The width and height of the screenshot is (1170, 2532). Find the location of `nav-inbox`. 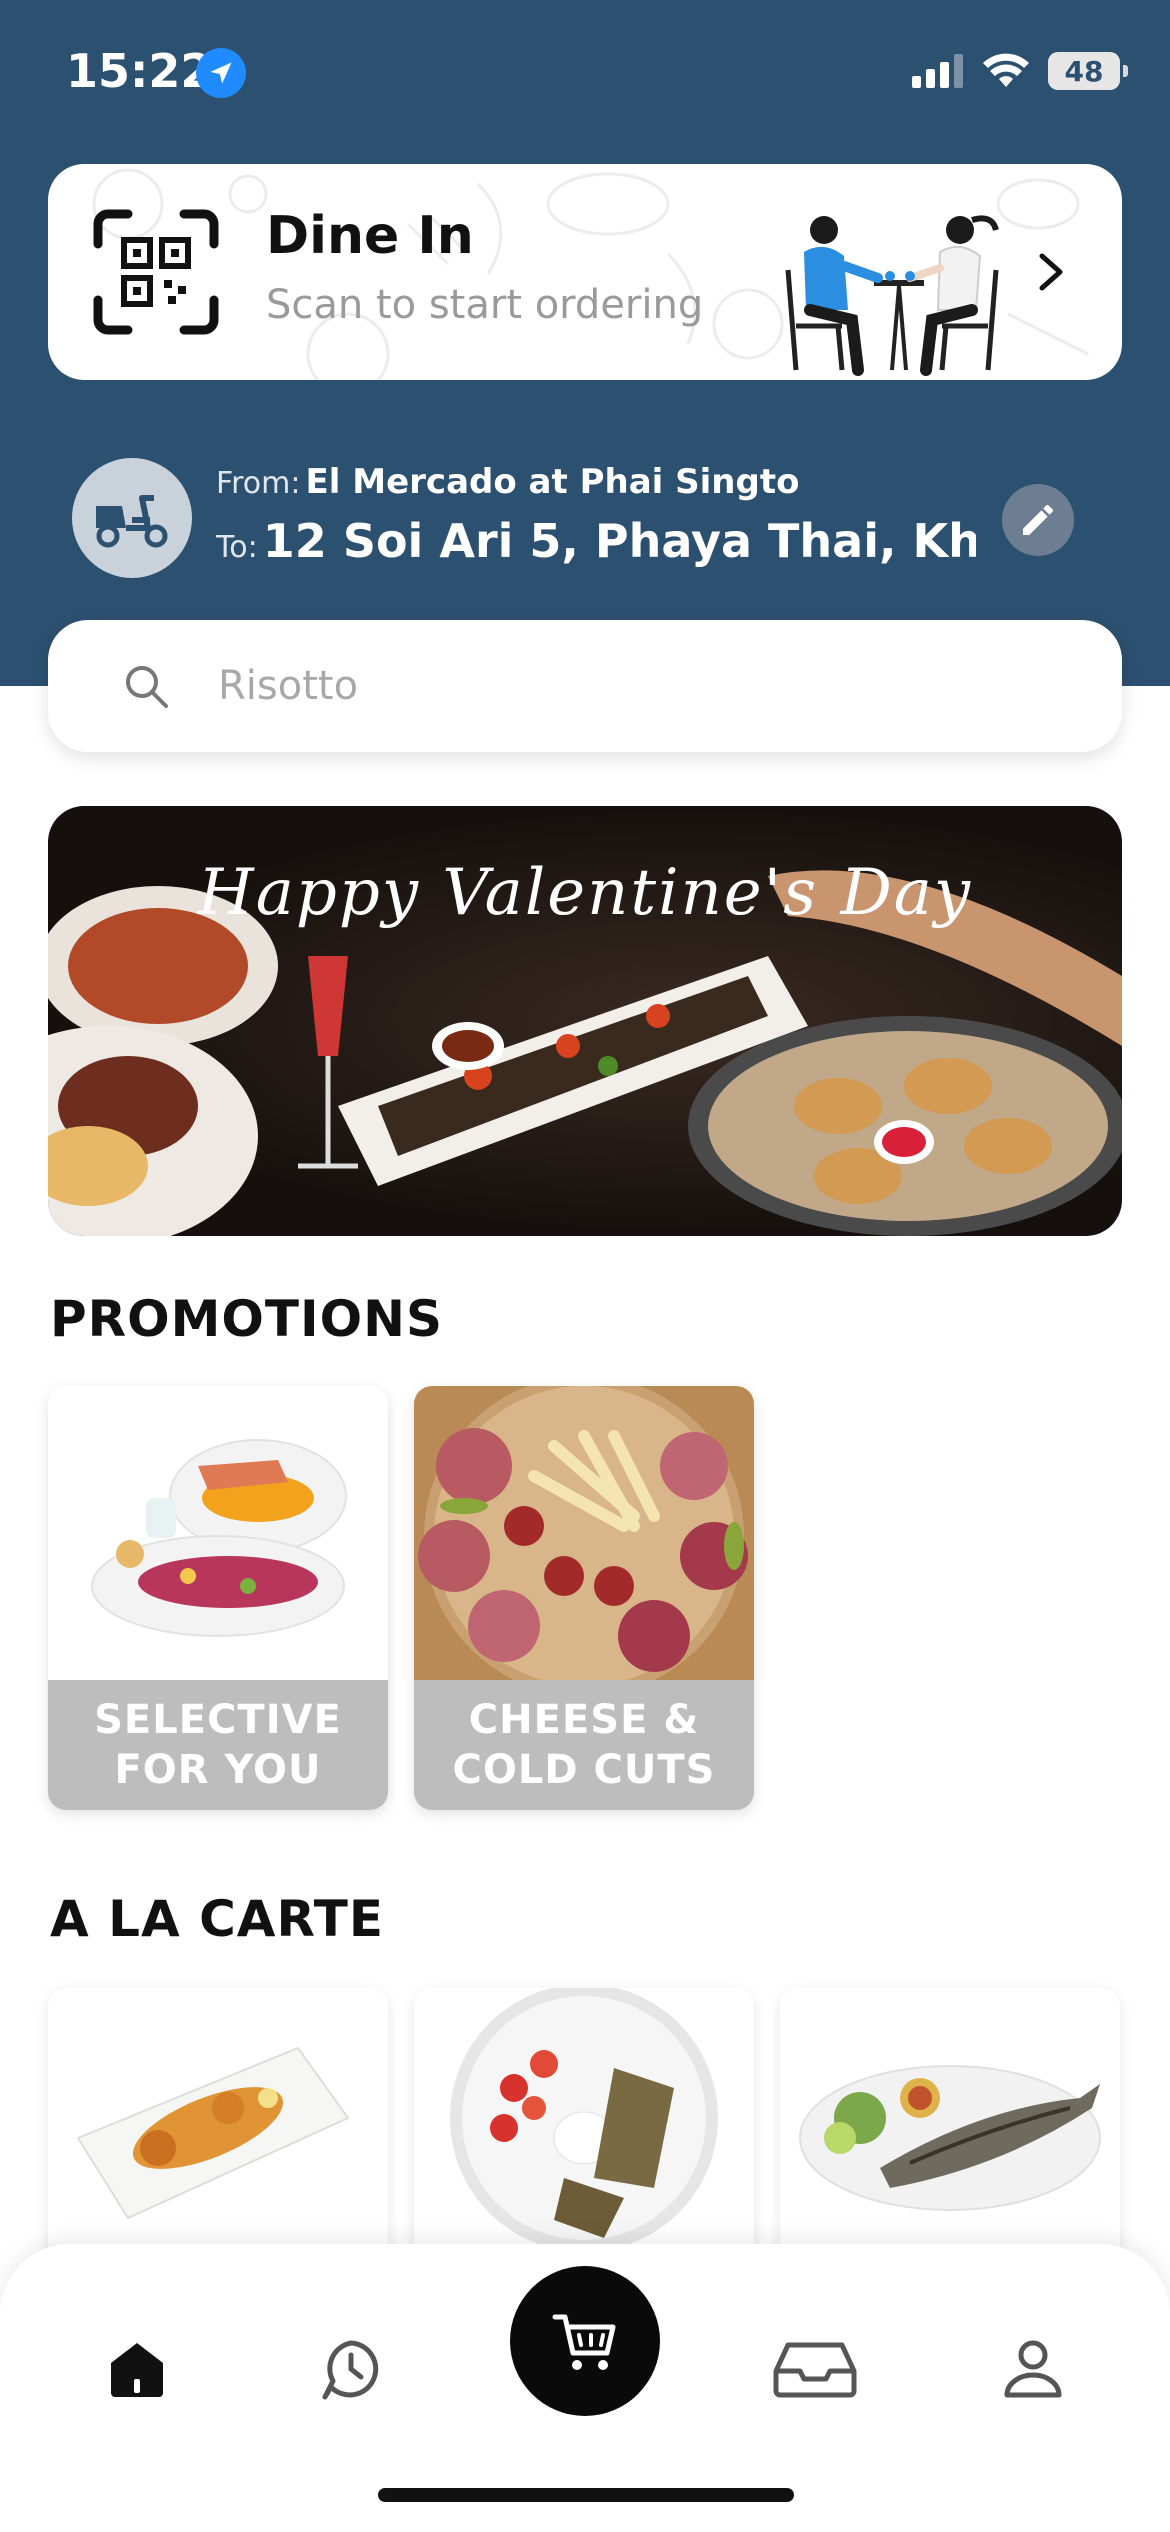

nav-inbox is located at coordinates (815, 2369).